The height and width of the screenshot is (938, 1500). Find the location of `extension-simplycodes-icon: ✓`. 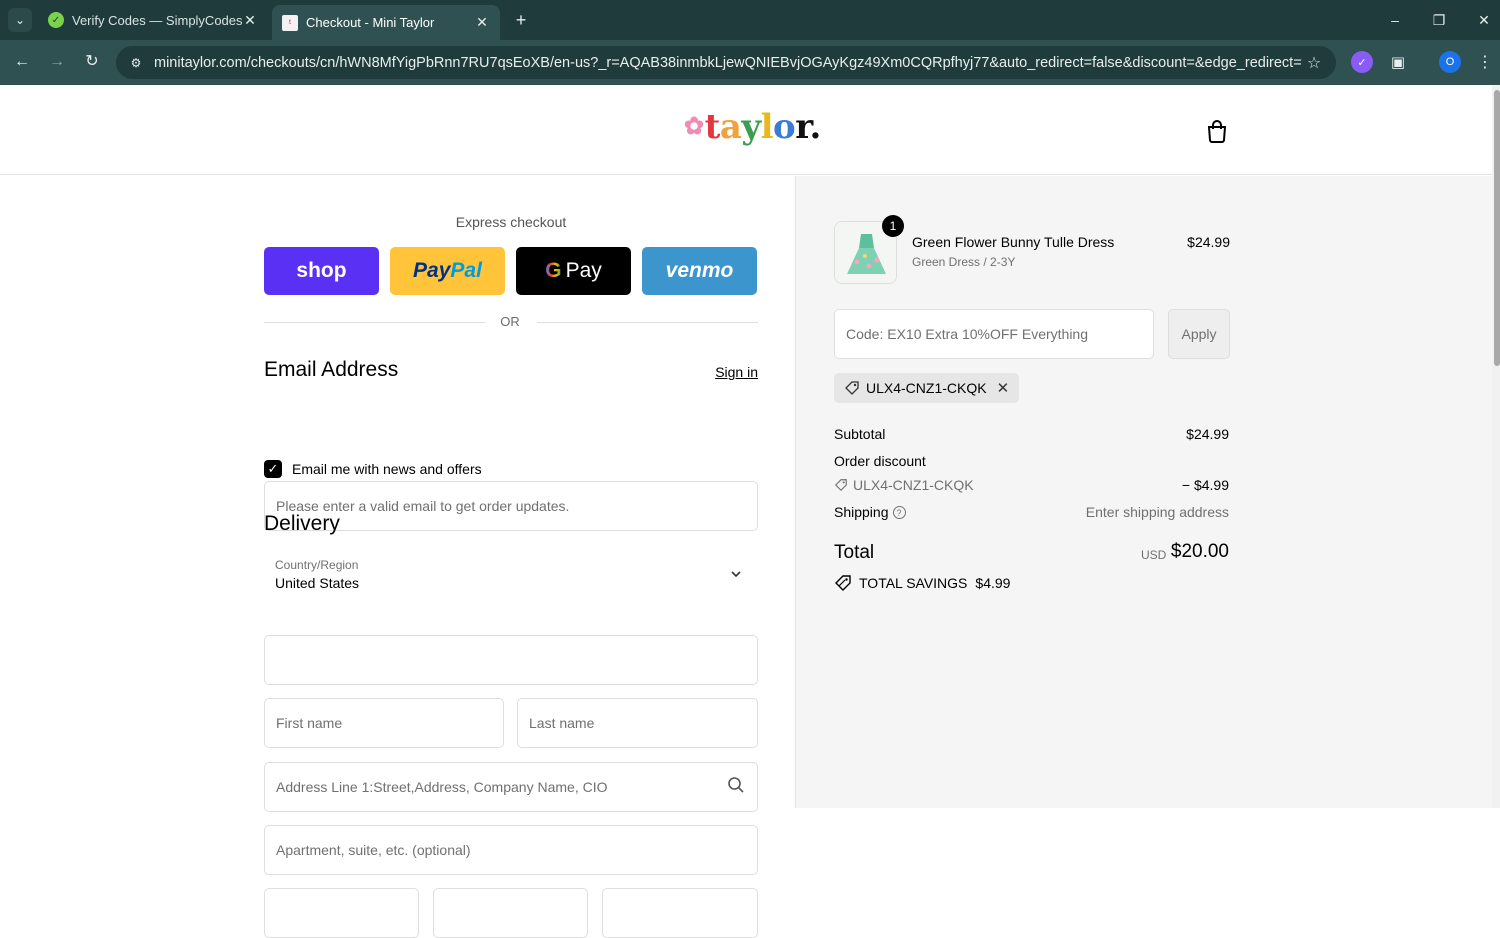

extension-simplycodes-icon: ✓ is located at coordinates (1362, 62).